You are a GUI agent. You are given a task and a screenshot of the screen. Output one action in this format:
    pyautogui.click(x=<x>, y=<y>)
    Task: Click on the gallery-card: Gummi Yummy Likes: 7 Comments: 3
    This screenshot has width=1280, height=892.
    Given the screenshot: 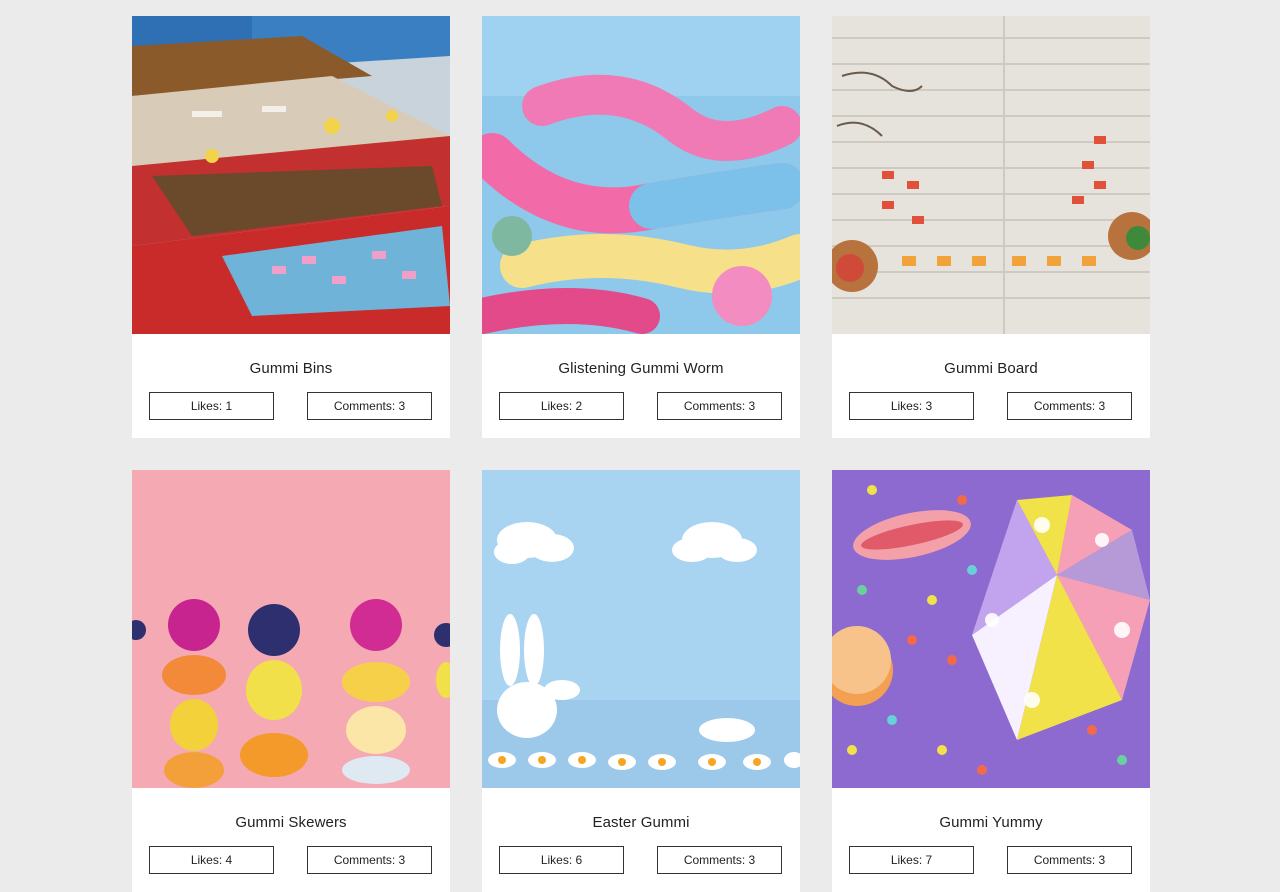 What is the action you would take?
    pyautogui.click(x=991, y=681)
    